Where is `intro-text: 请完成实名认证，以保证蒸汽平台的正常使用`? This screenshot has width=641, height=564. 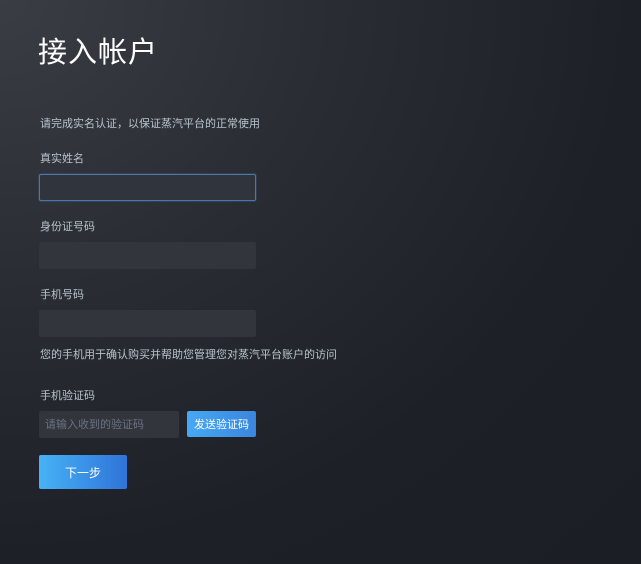
intro-text: 请完成实名认证，以保证蒸汽平台的正常使用 is located at coordinates (150, 123).